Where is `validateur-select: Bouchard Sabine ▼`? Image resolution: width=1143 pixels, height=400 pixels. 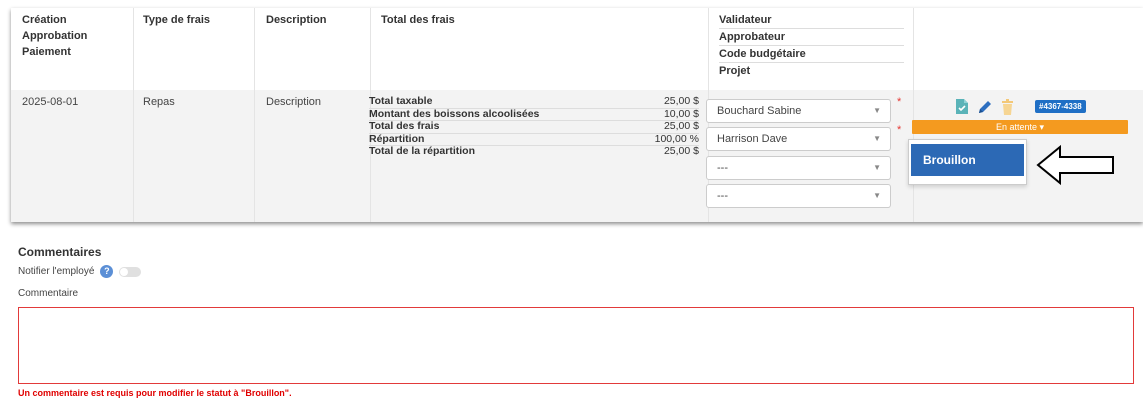 validateur-select: Bouchard Sabine ▼ is located at coordinates (798, 111).